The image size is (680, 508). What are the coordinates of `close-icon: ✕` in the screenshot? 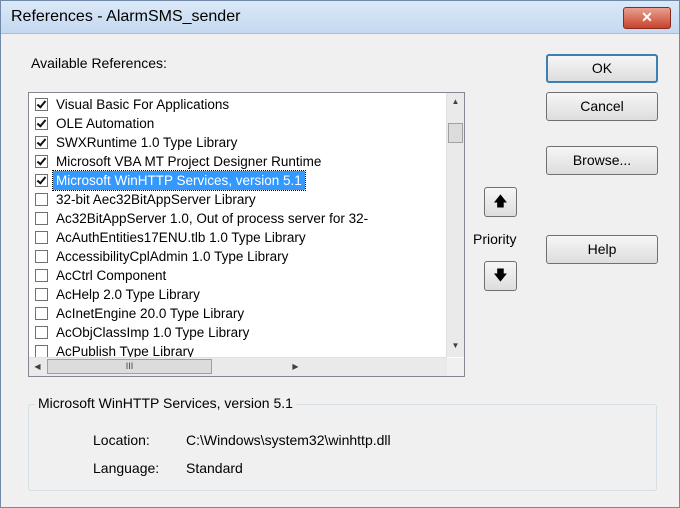 It's located at (647, 17).